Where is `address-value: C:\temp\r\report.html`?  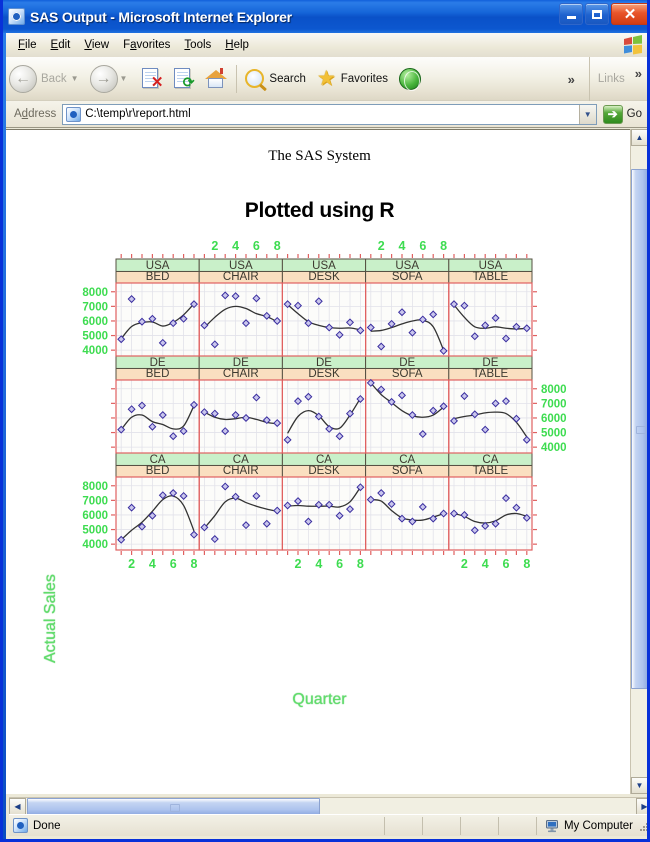 address-value: C:\temp\r\report.html is located at coordinates (138, 114).